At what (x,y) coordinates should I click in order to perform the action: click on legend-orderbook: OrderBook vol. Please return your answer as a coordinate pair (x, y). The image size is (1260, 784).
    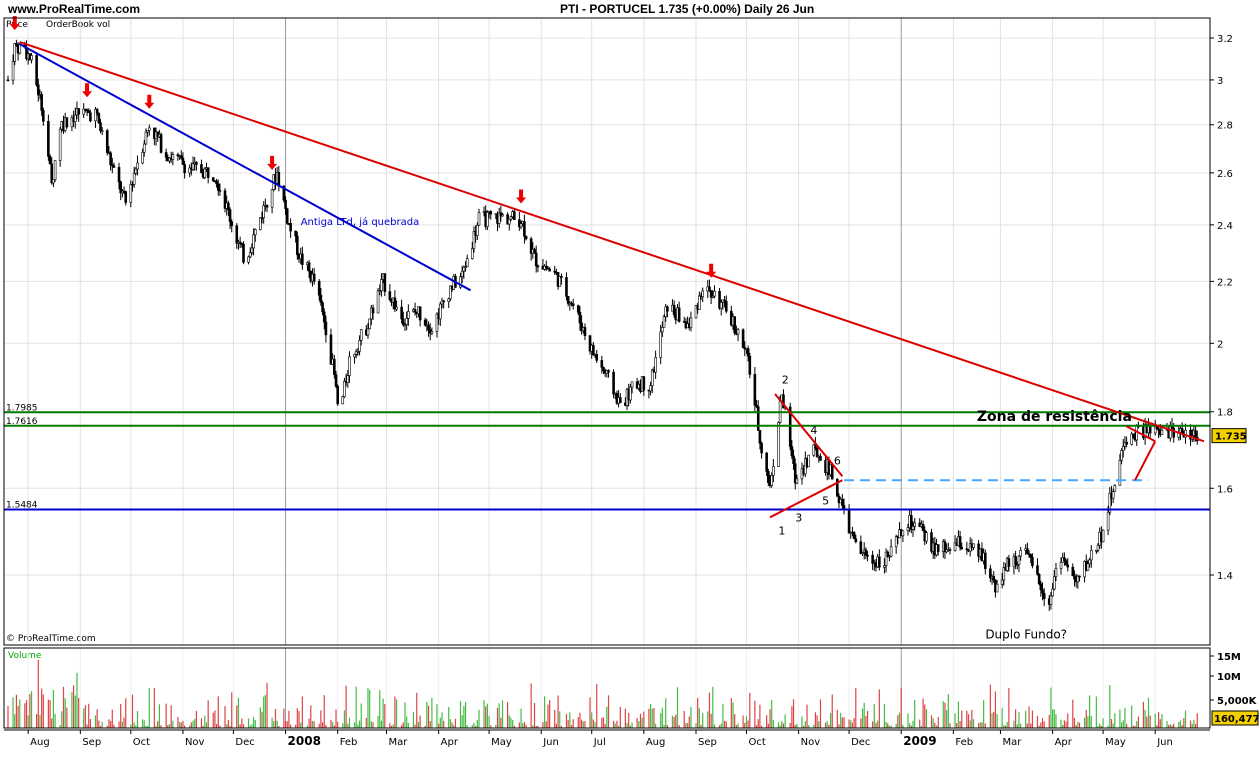
    Looking at the image, I should click on (78, 25).